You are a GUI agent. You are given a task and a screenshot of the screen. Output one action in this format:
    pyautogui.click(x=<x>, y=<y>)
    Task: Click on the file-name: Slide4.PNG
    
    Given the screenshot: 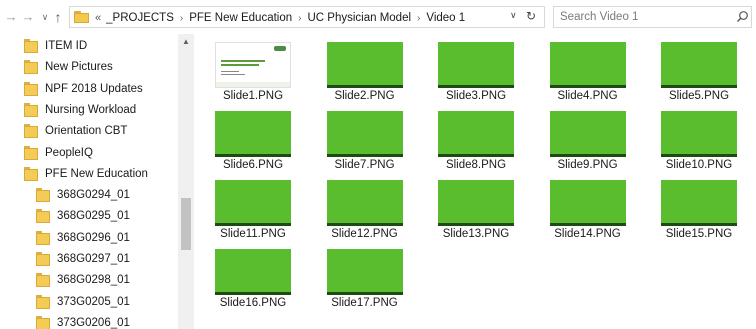 What is the action you would take?
    pyautogui.click(x=587, y=96)
    